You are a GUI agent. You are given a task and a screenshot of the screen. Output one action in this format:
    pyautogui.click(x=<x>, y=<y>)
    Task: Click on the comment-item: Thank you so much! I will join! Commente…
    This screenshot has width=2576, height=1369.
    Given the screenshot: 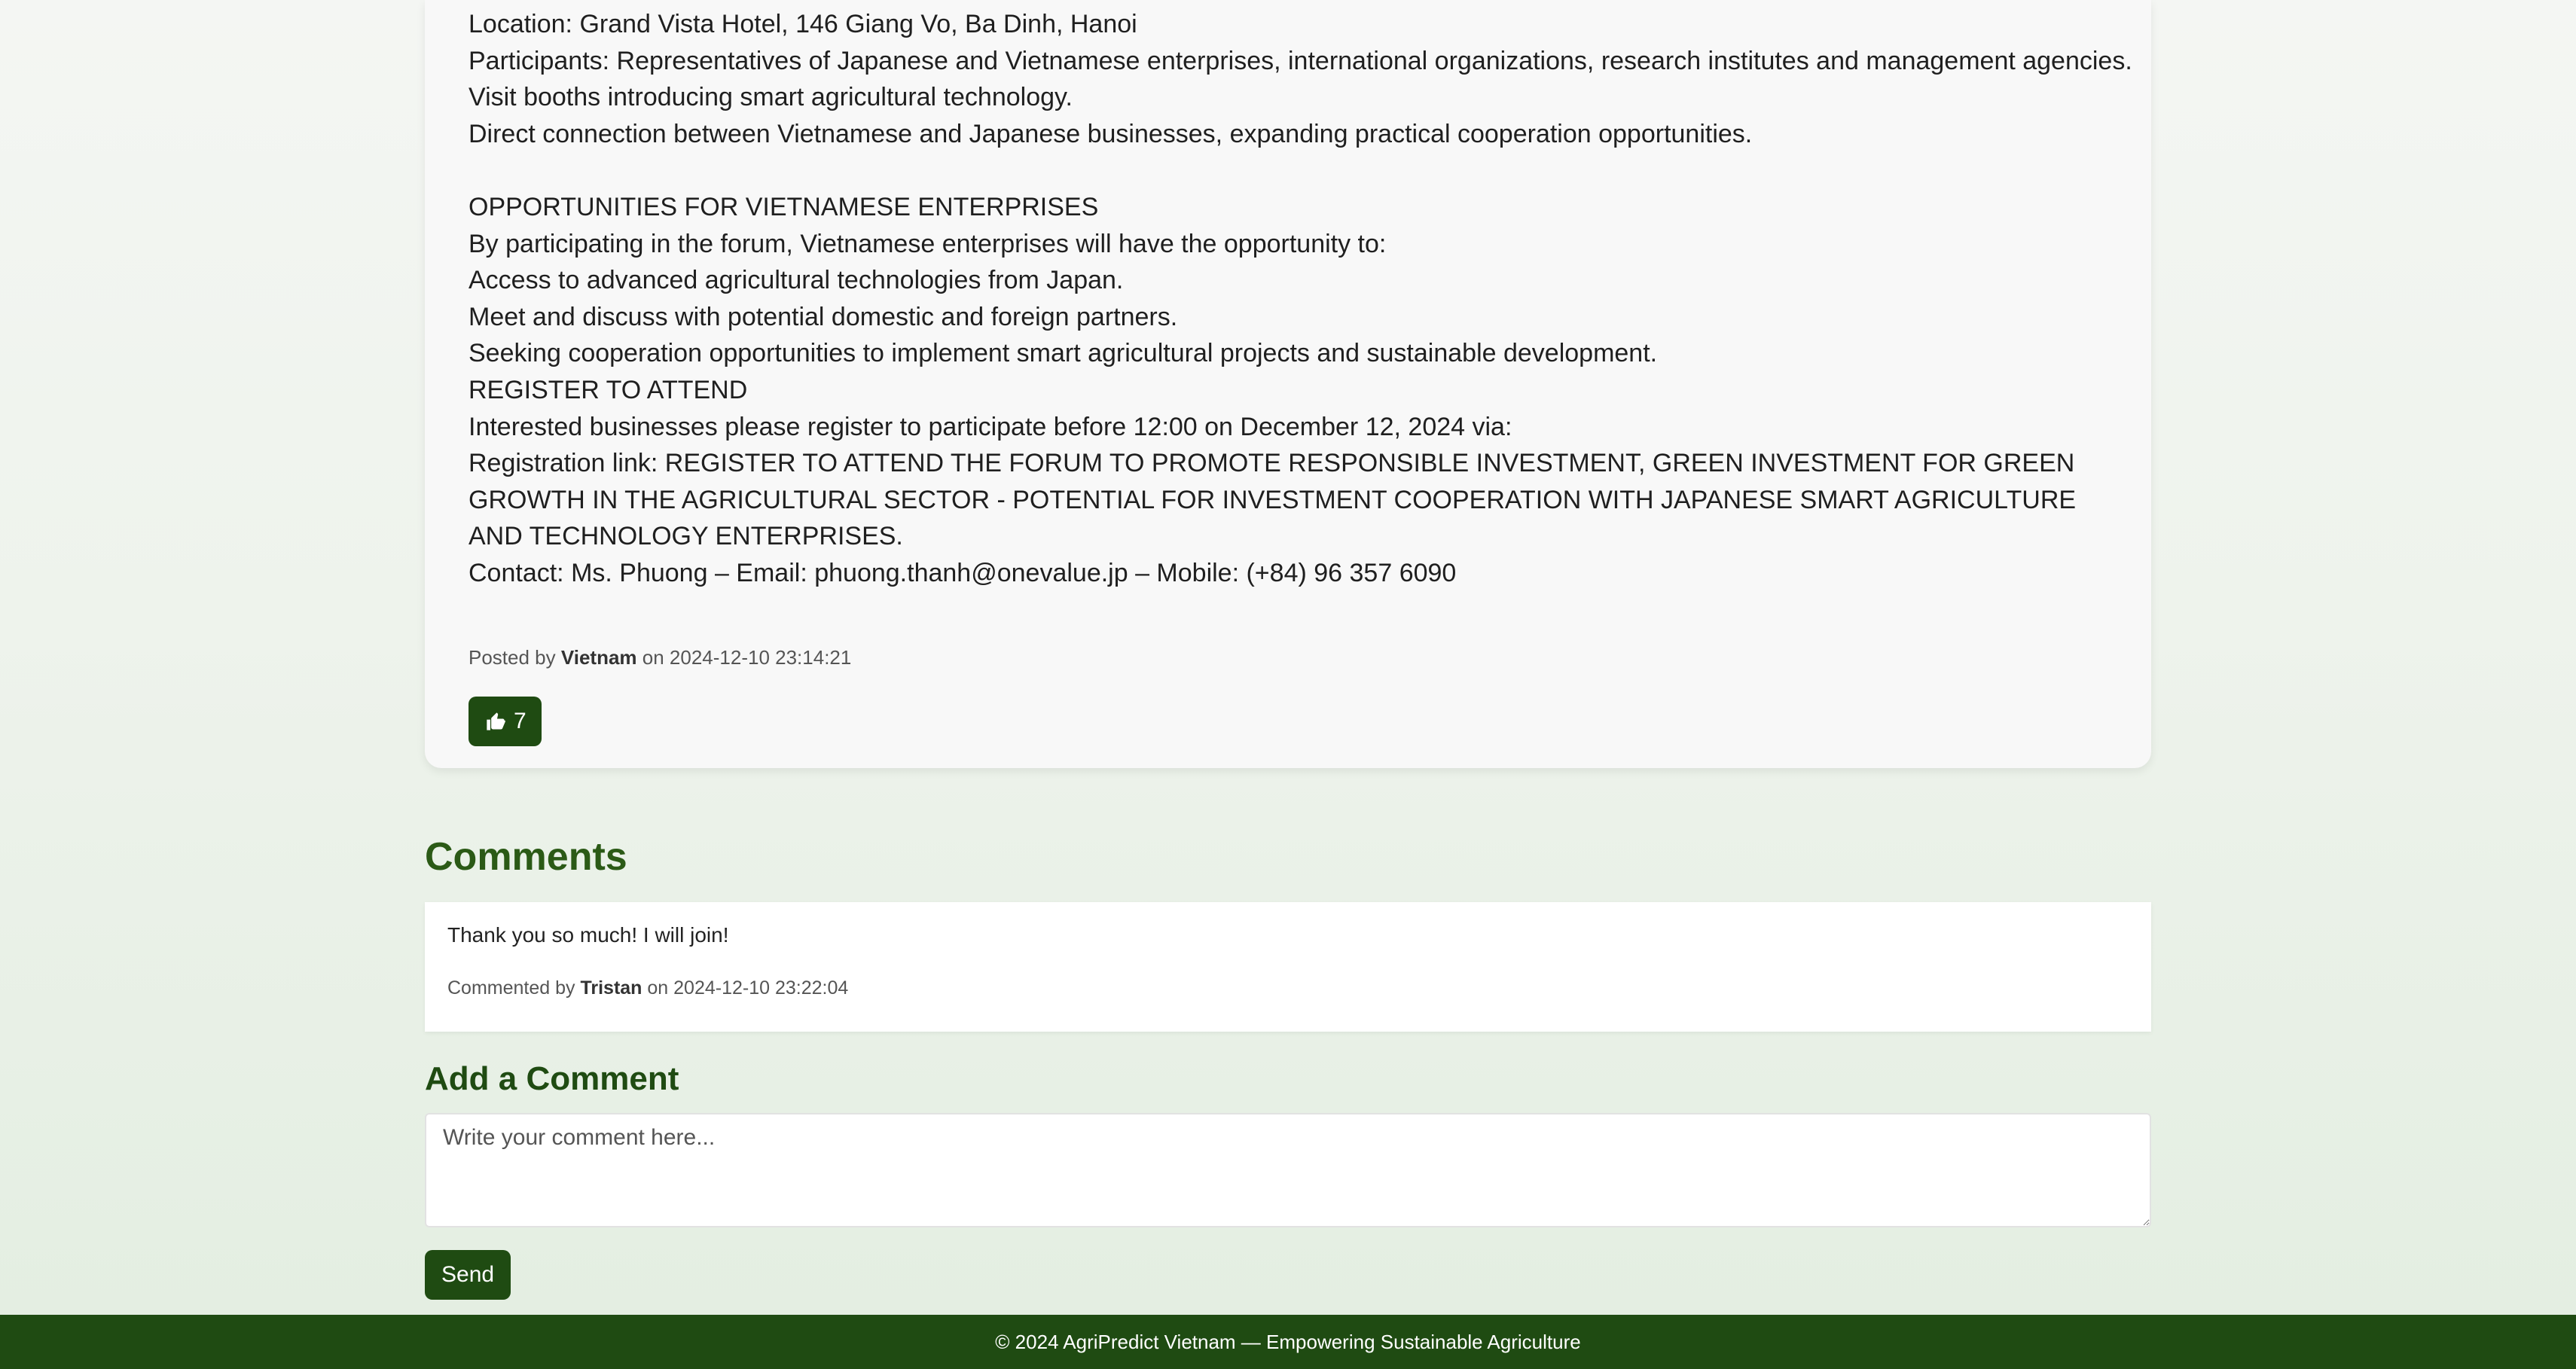 What is the action you would take?
    pyautogui.click(x=1288, y=967)
    